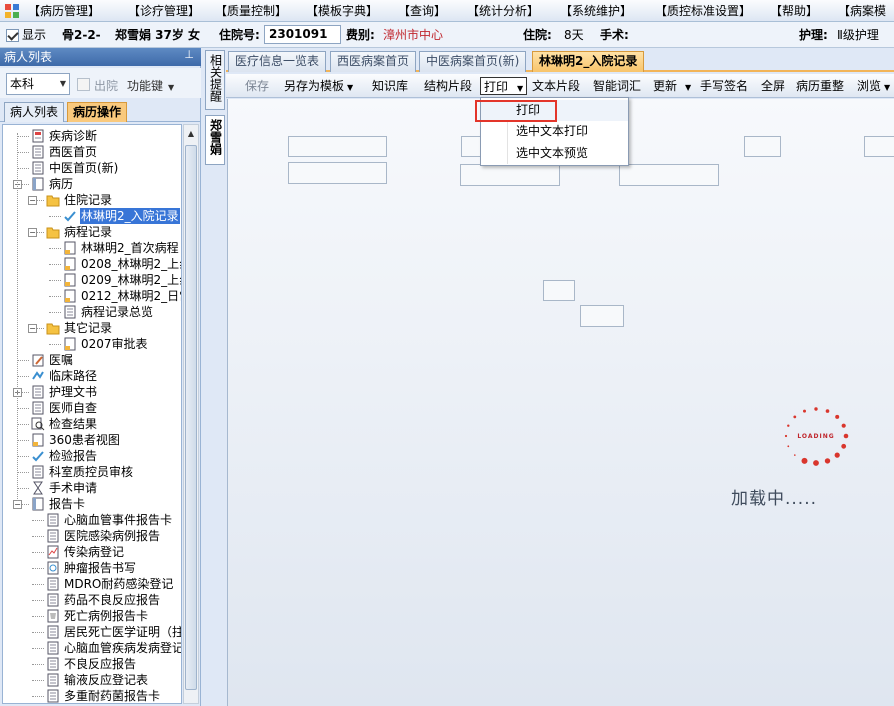 Image resolution: width=894 pixels, height=706 pixels. What do you see at coordinates (92, 456) in the screenshot?
I see `tree-node: 检验报告` at bounding box center [92, 456].